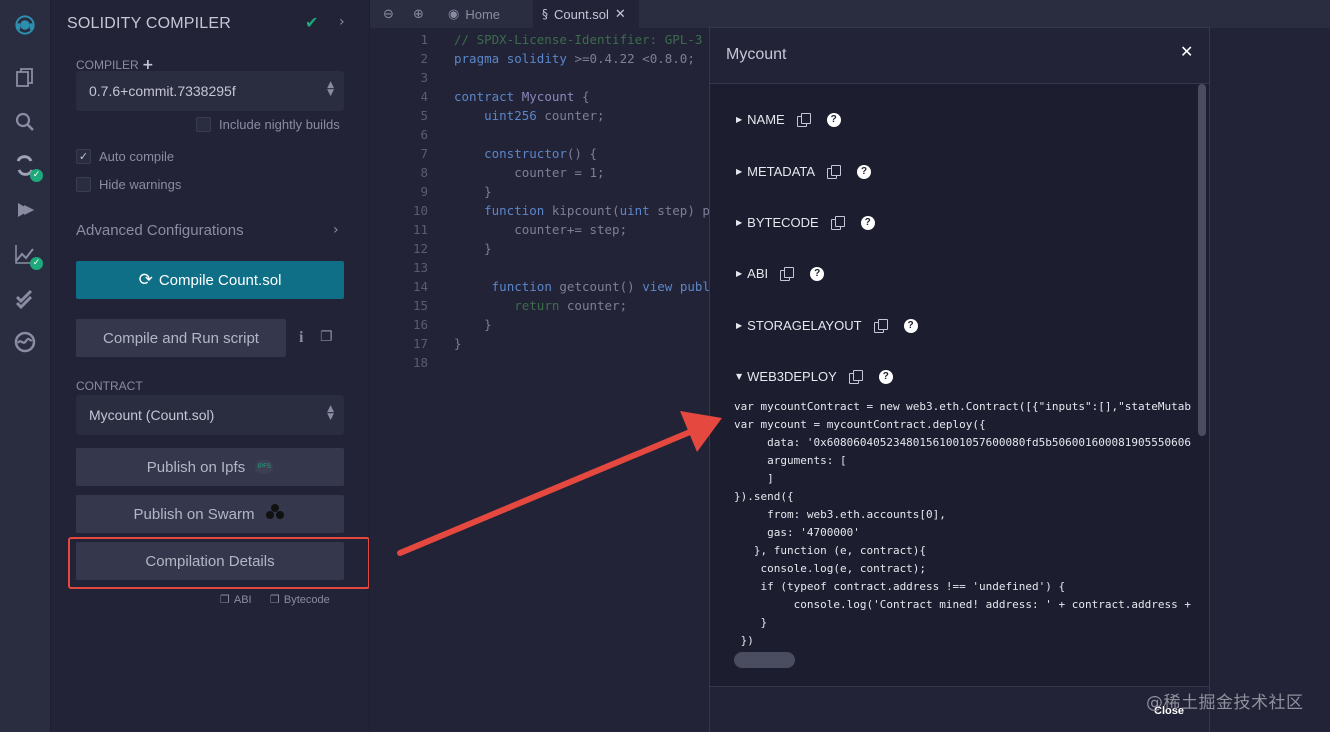 This screenshot has height=732, width=1330. Describe the element at coordinates (783, 222) in the screenshot. I see `section-label: BYTECODE` at that location.